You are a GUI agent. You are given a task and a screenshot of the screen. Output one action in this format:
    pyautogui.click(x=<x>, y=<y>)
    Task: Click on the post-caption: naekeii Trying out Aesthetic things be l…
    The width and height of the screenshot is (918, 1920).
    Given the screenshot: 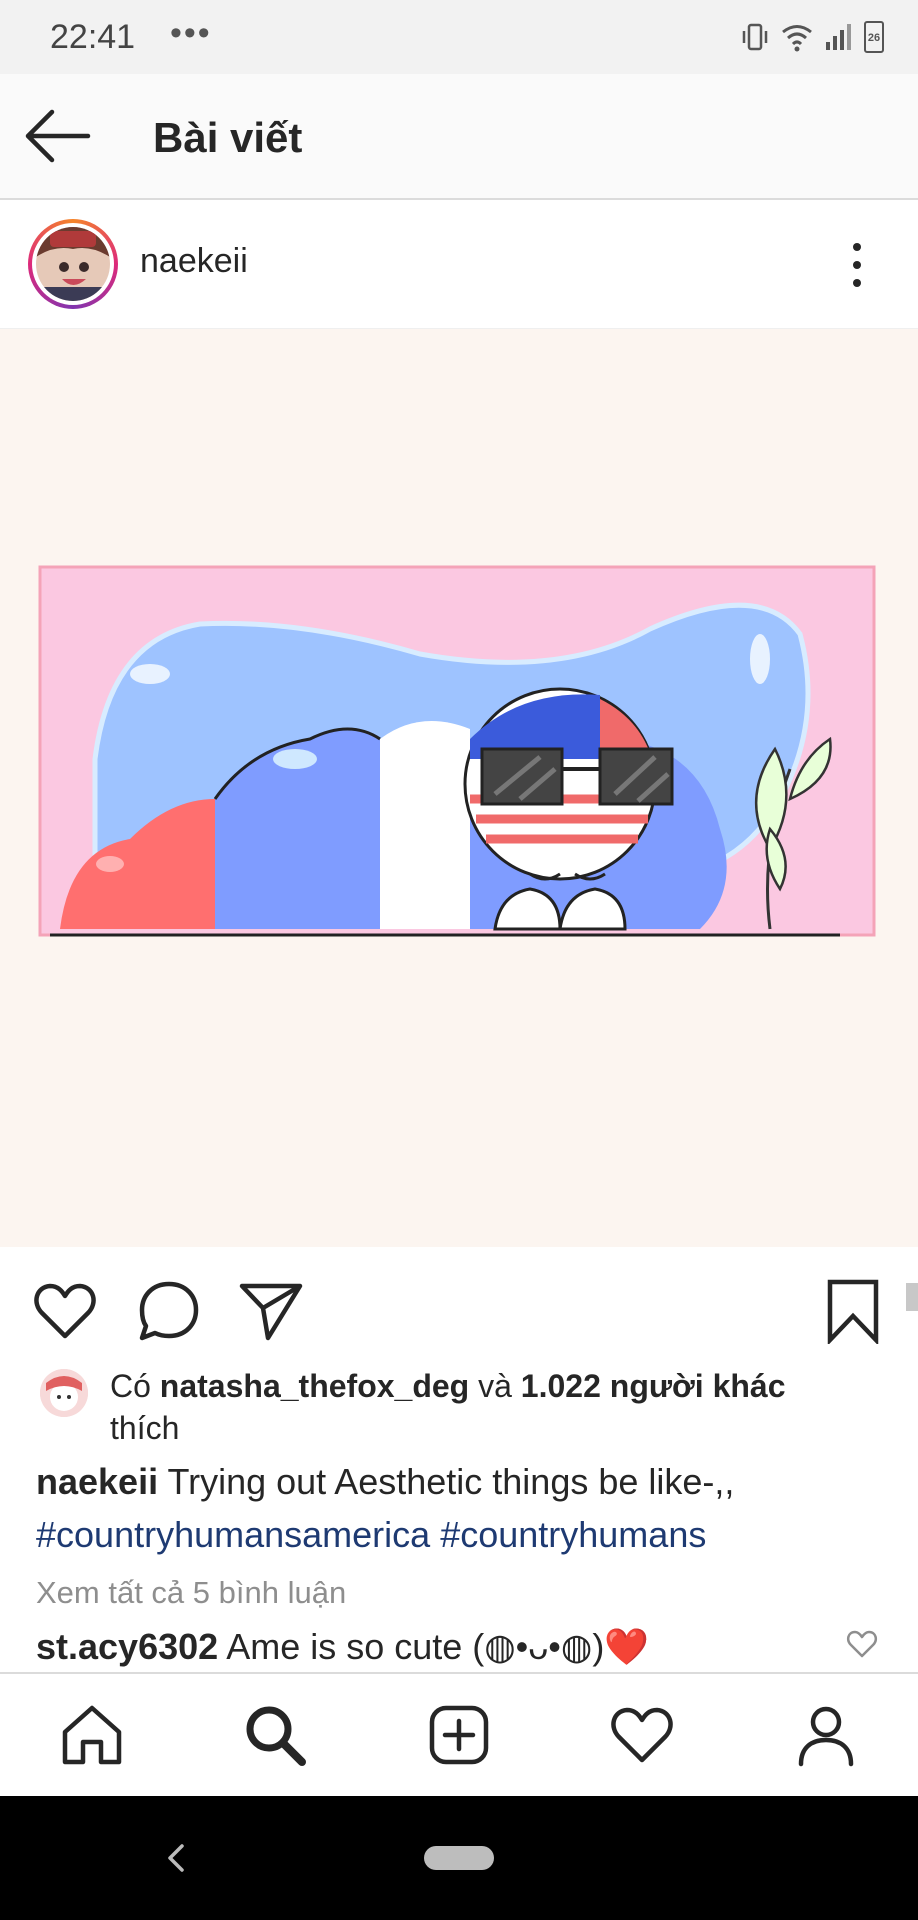 What is the action you would take?
    pyautogui.click(x=466, y=1508)
    